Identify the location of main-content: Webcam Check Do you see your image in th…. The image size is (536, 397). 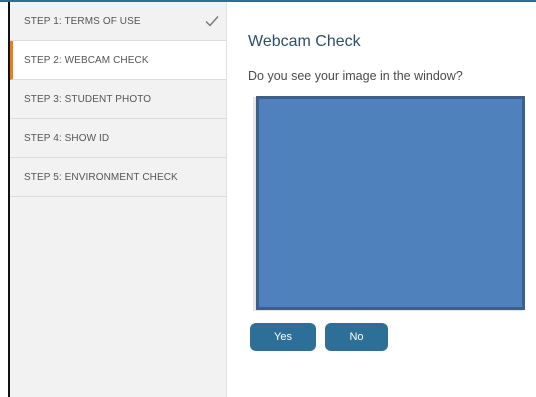
(388, 58).